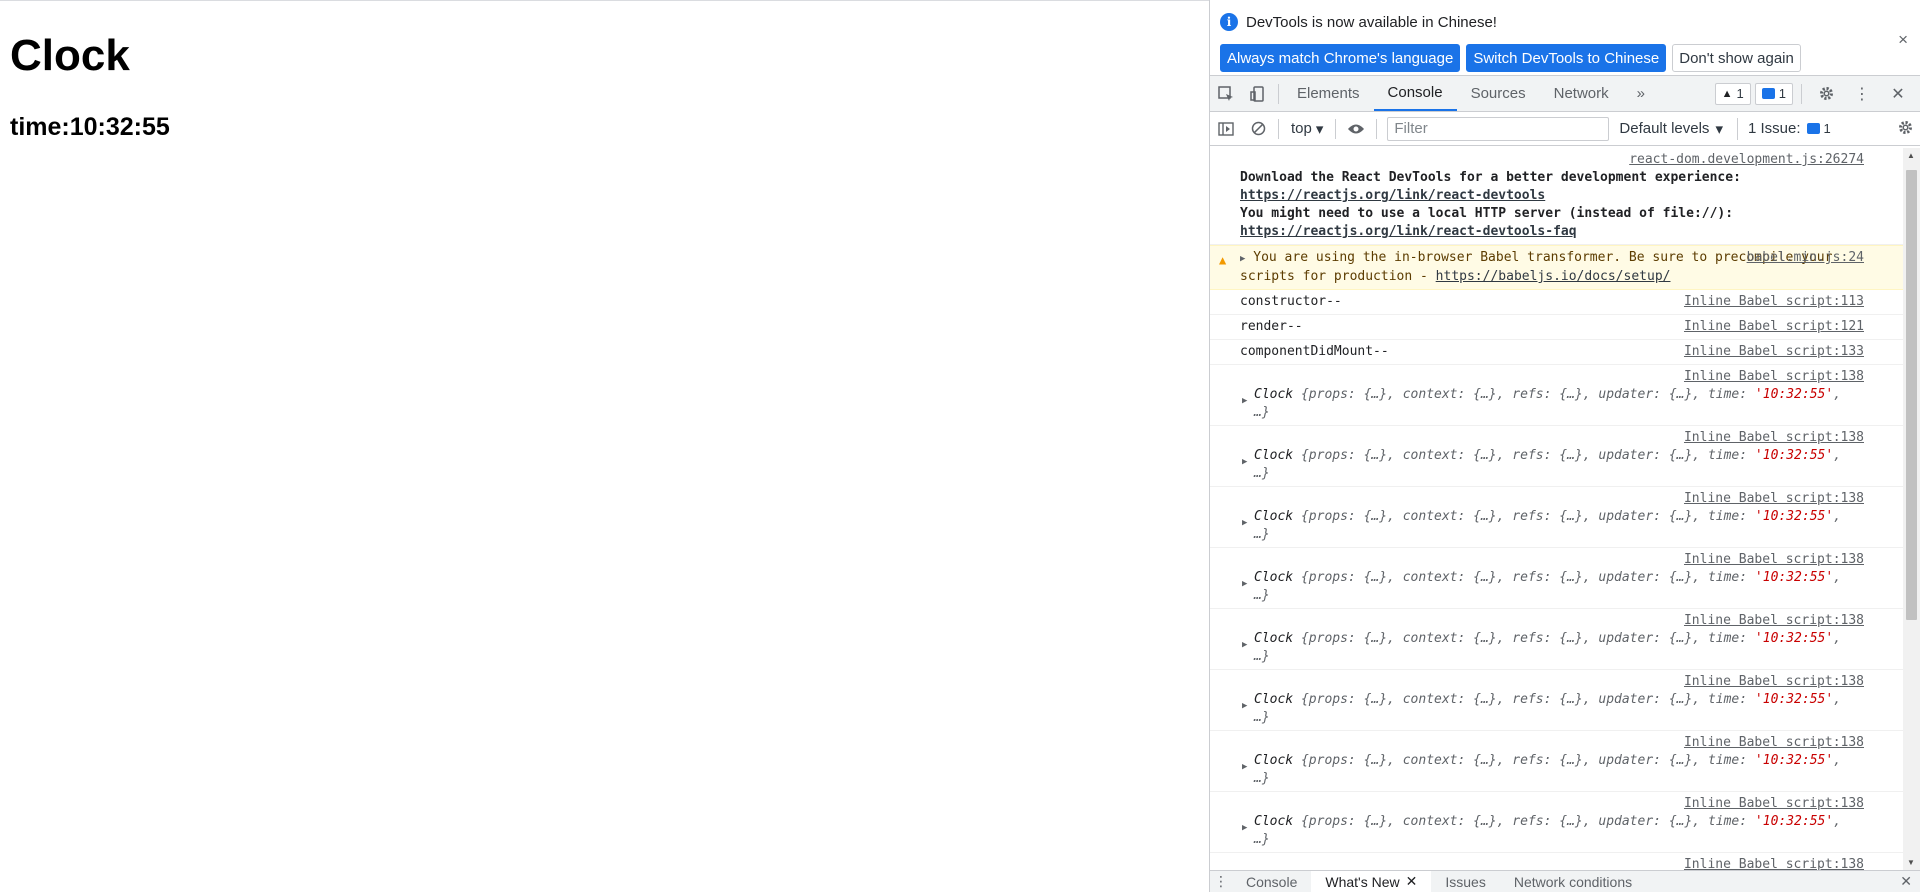 This screenshot has width=1920, height=892. I want to click on scroll-up-icon: ▲, so click(1911, 155).